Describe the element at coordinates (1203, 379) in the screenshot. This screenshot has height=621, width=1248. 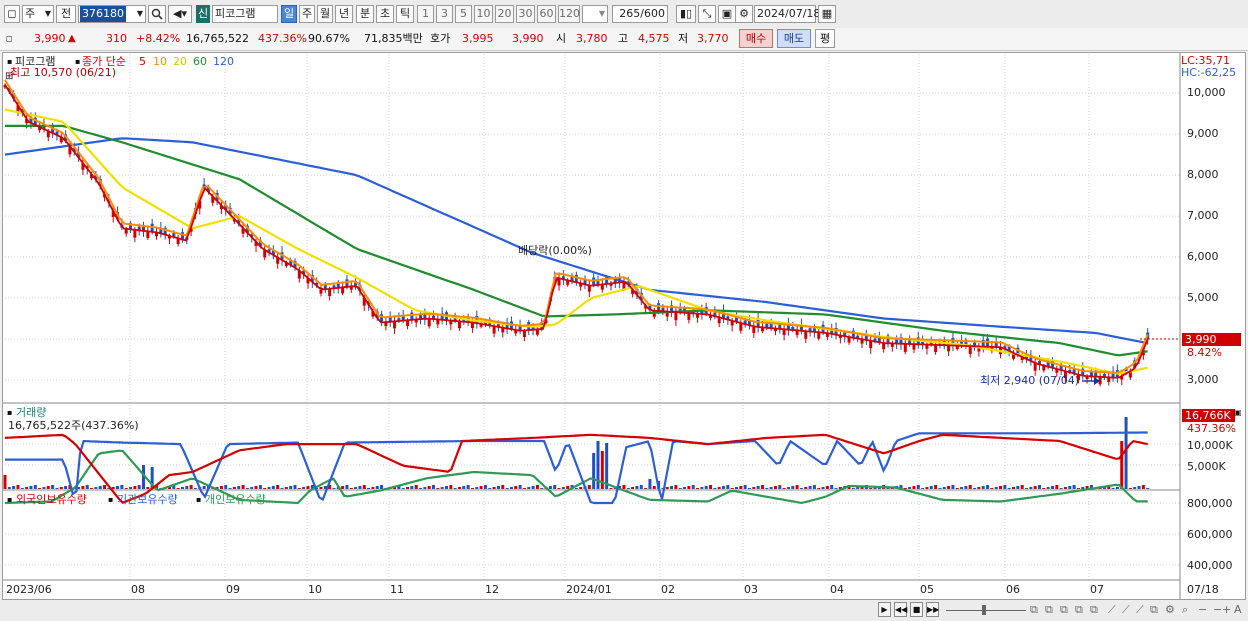
I see `price-ytick: 3,000` at that location.